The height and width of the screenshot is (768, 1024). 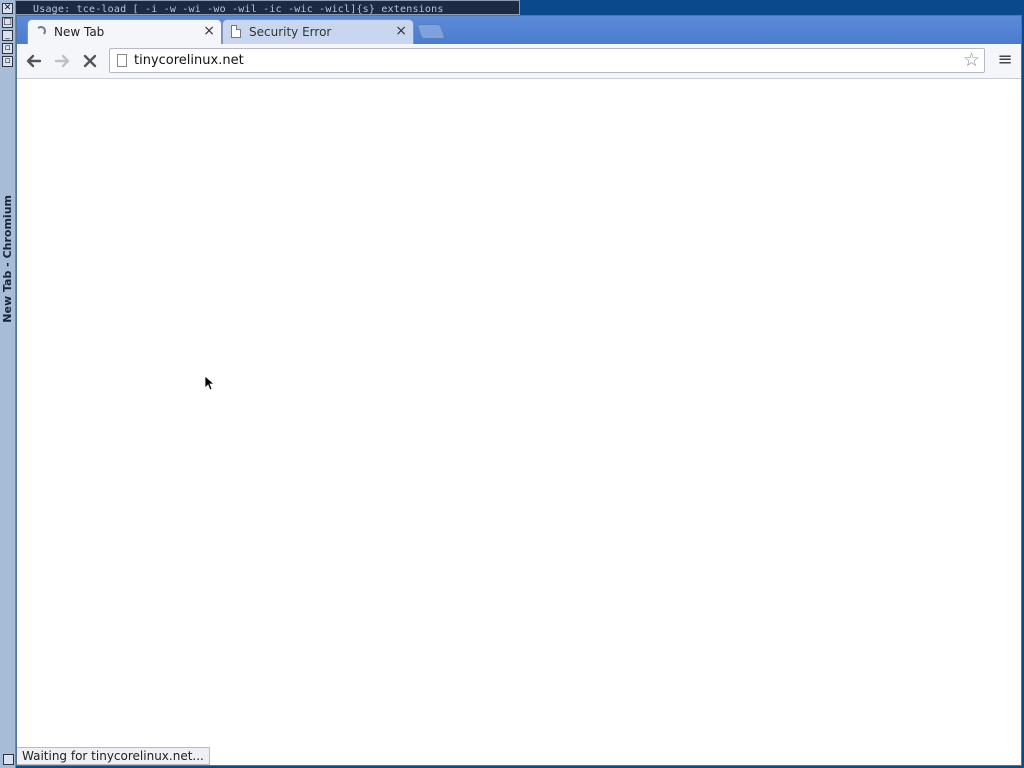 What do you see at coordinates (34, 61) in the screenshot?
I see `back-icon` at bounding box center [34, 61].